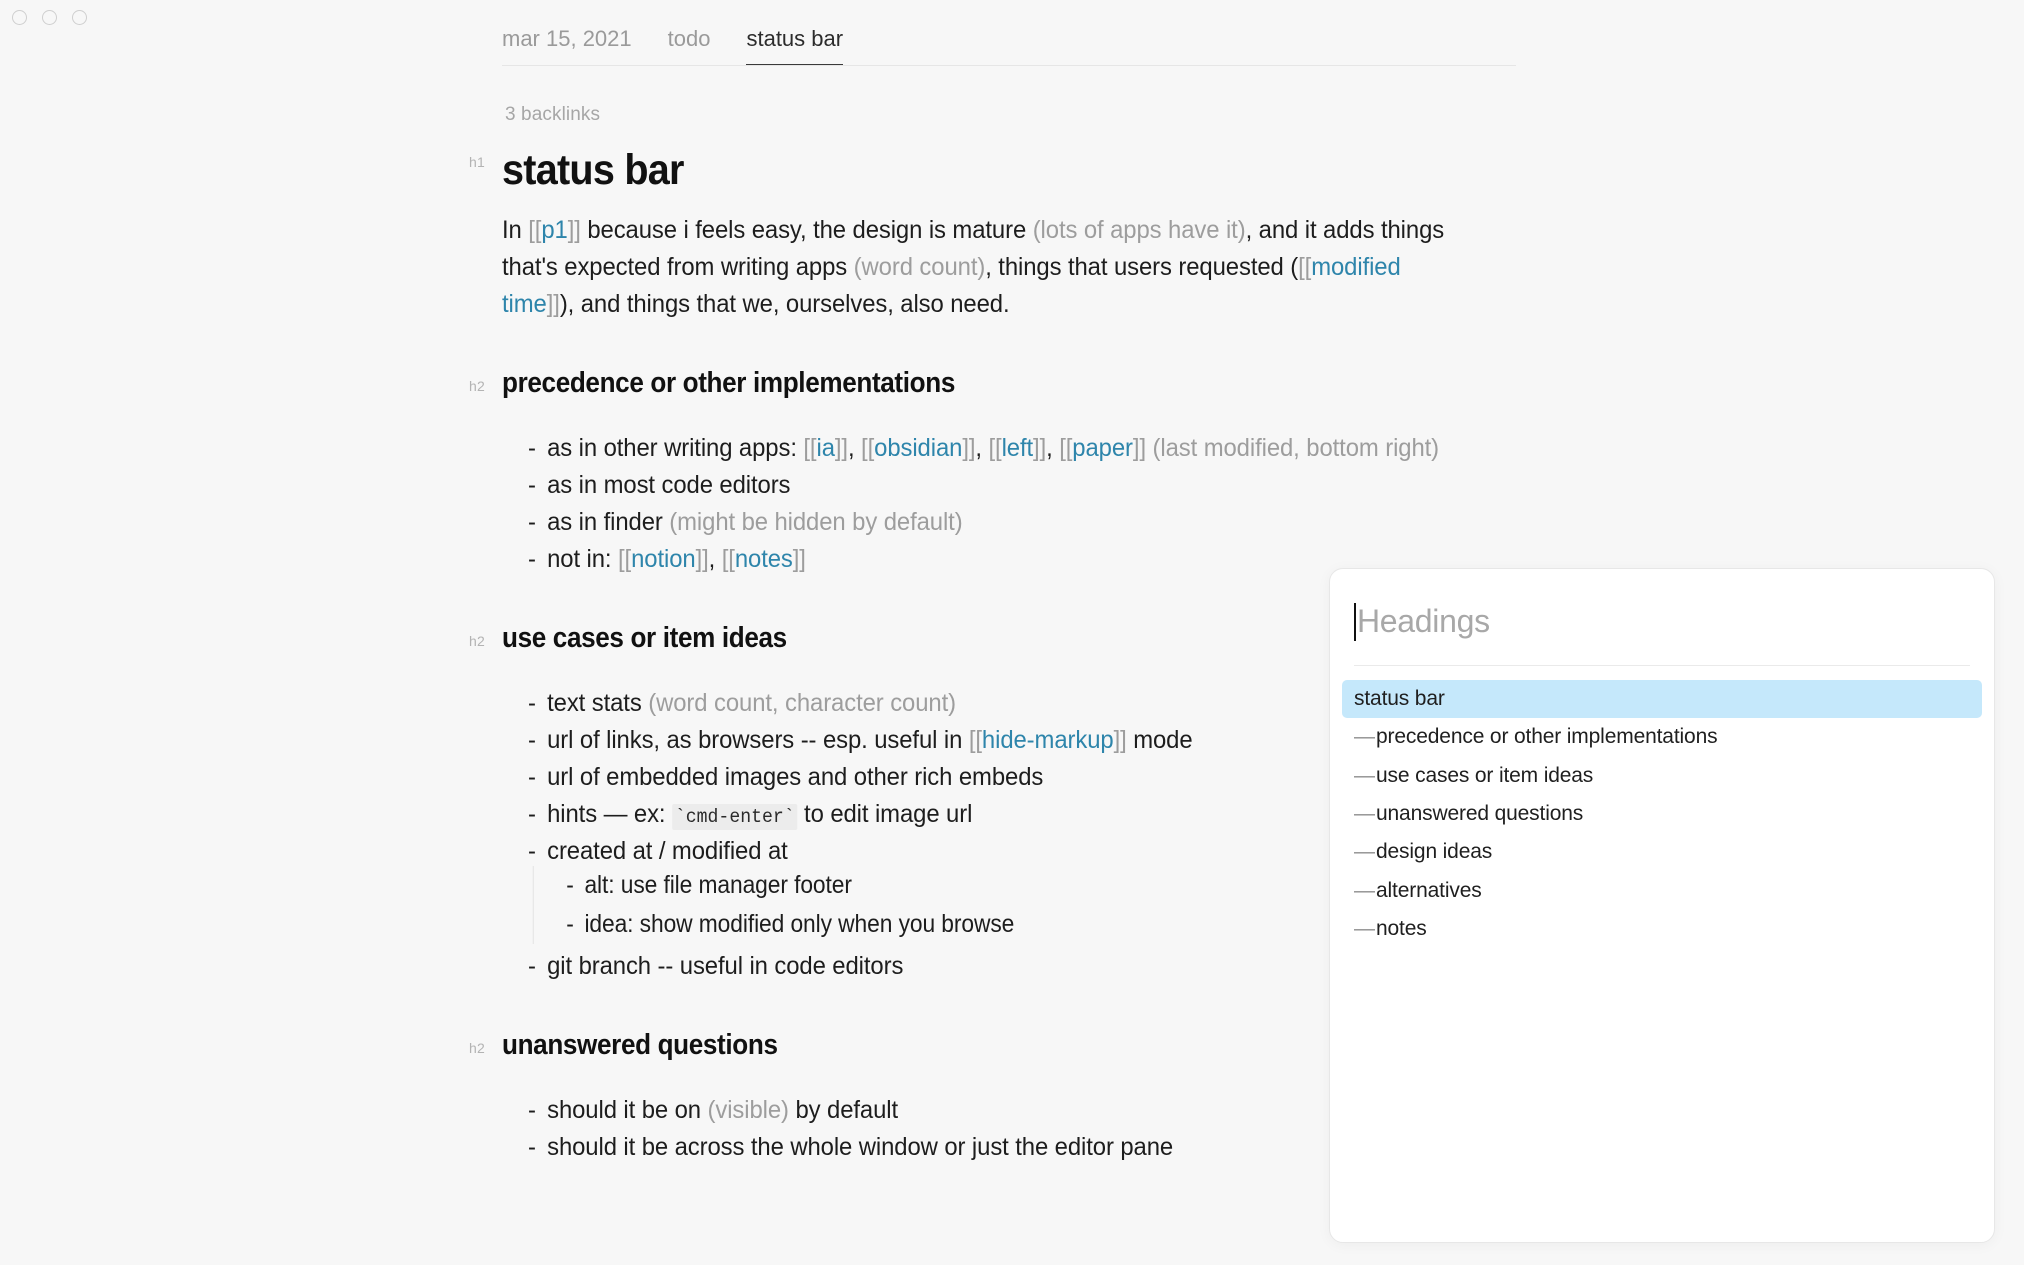  Describe the element at coordinates (608, 522) in the screenshot. I see `text-run: as in finder` at that location.